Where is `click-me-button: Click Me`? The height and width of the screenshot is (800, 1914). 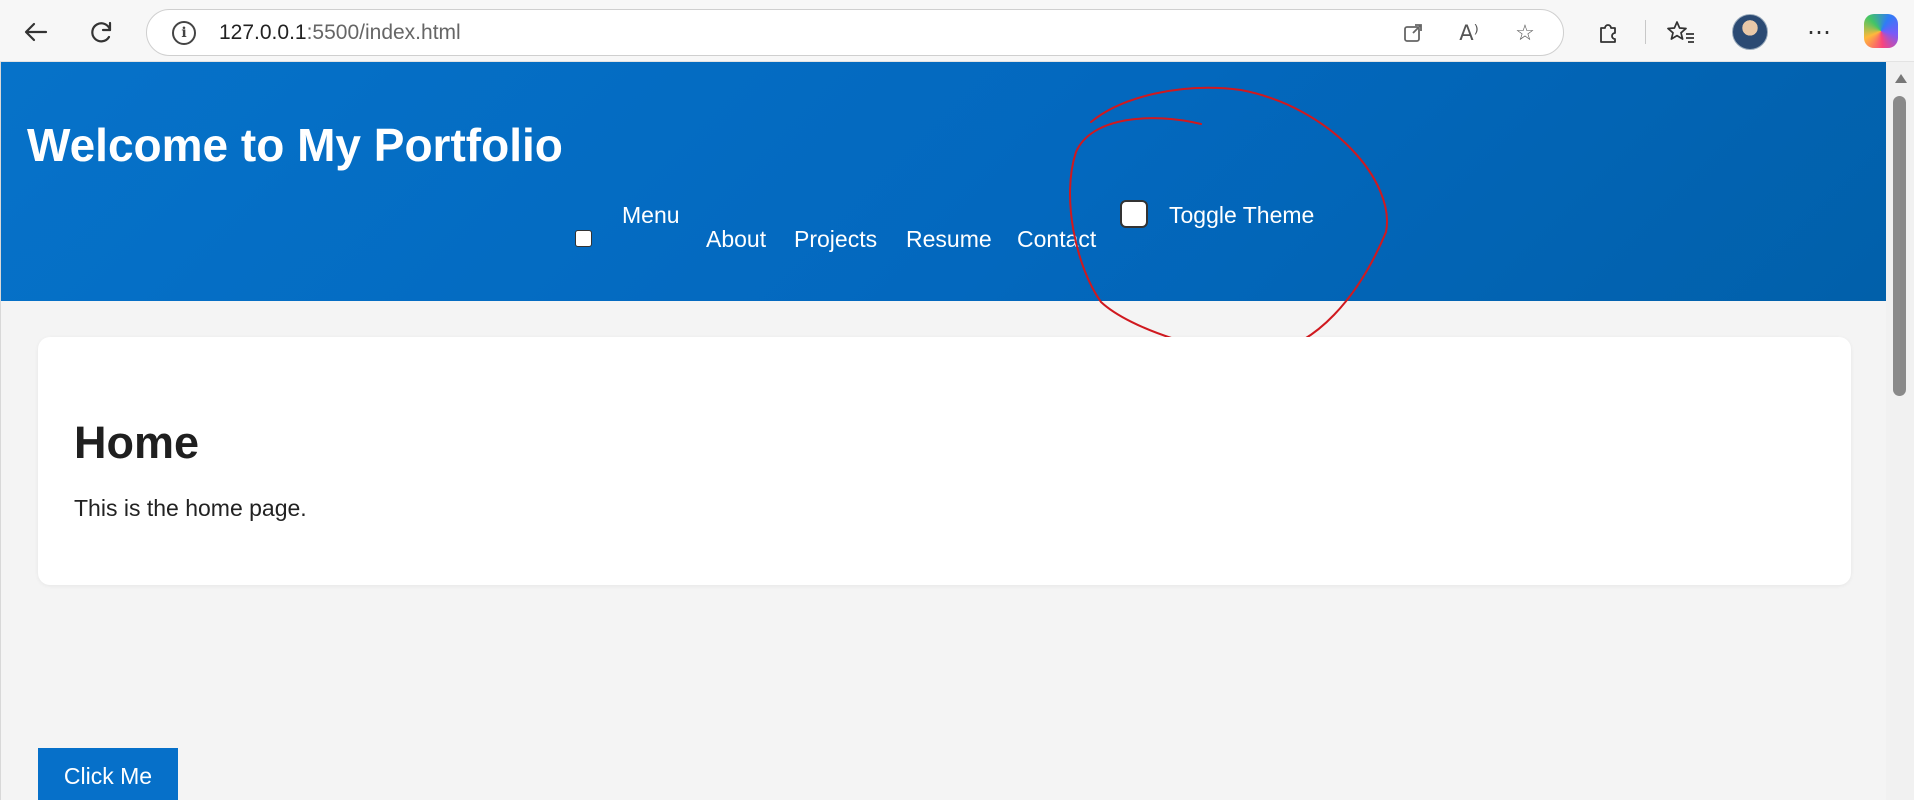 click-me-button: Click Me is located at coordinates (108, 774).